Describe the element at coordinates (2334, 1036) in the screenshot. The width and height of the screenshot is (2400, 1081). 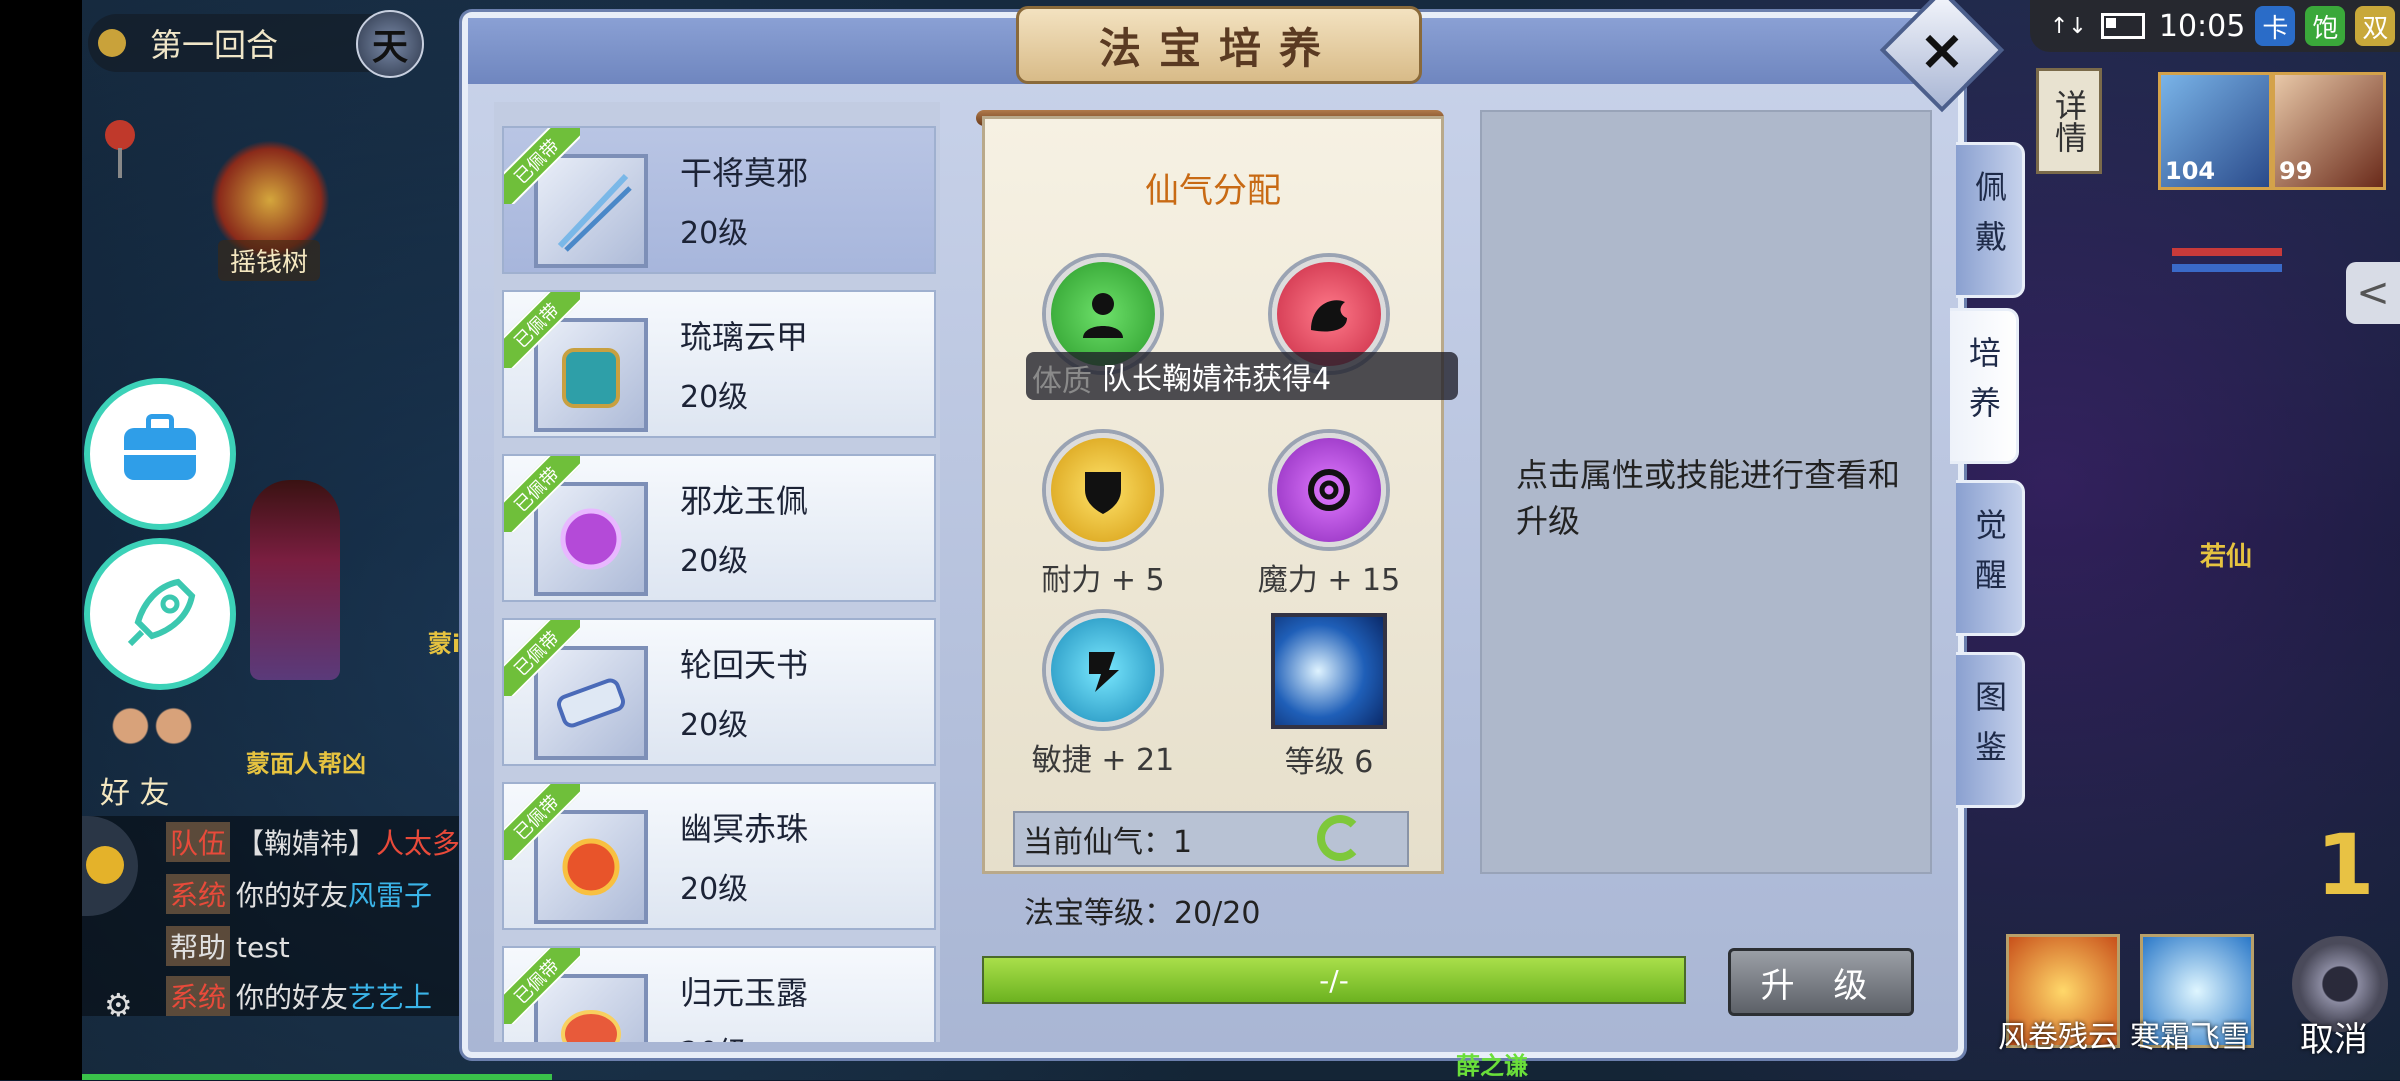
I see `cancel-label: 取消` at that location.